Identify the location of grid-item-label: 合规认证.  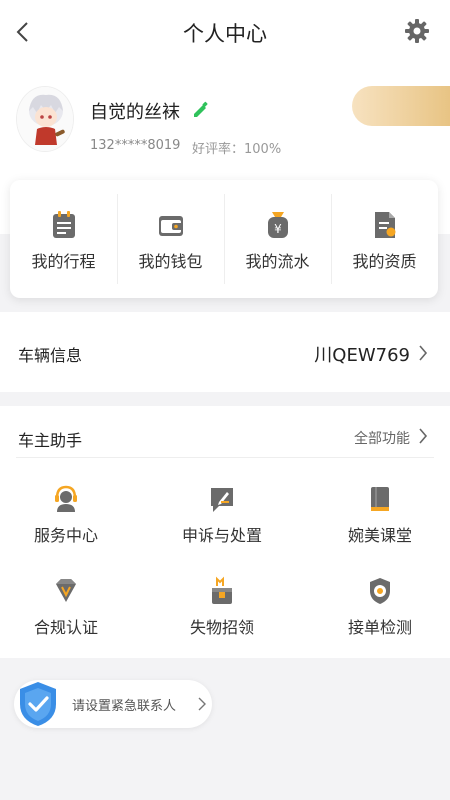
(65, 627).